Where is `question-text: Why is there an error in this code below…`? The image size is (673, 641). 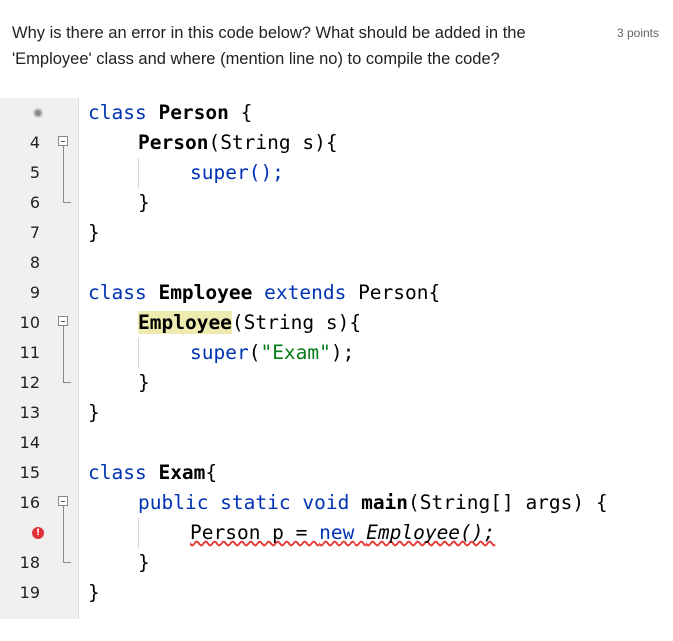 question-text: Why is there an error in this code below… is located at coordinates (269, 46).